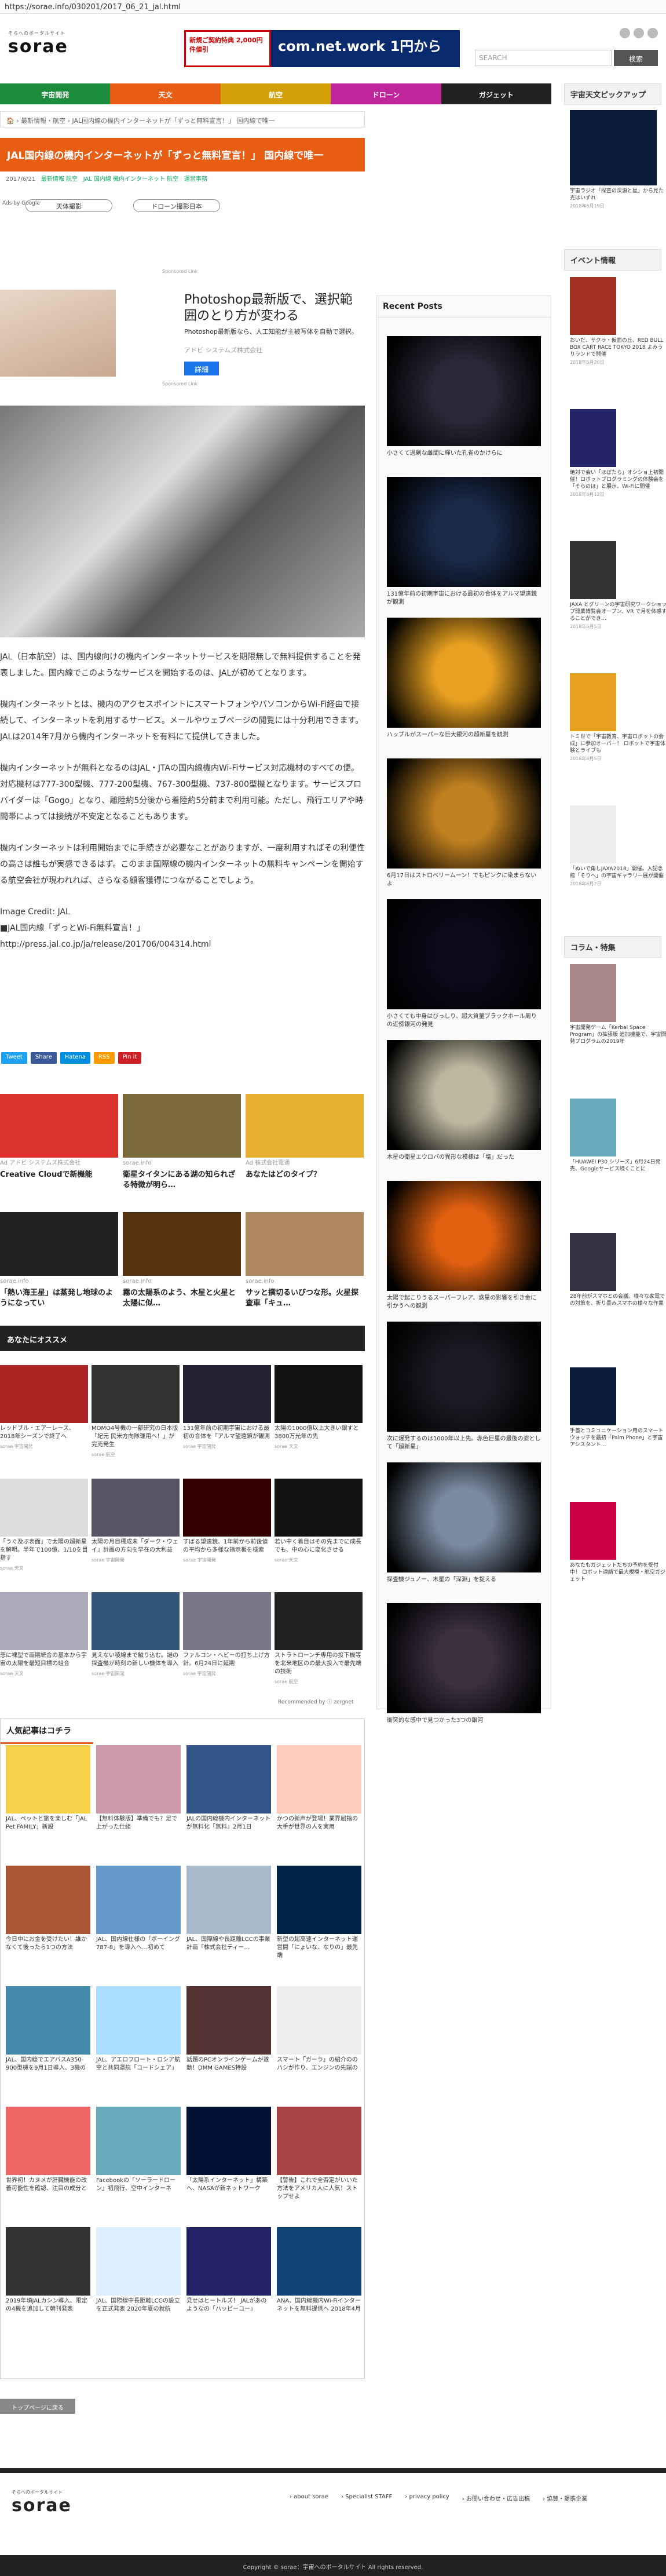 The height and width of the screenshot is (2576, 666). Describe the element at coordinates (366, 2498) in the screenshot. I see `footer-link: › Specialist STAFF` at that location.